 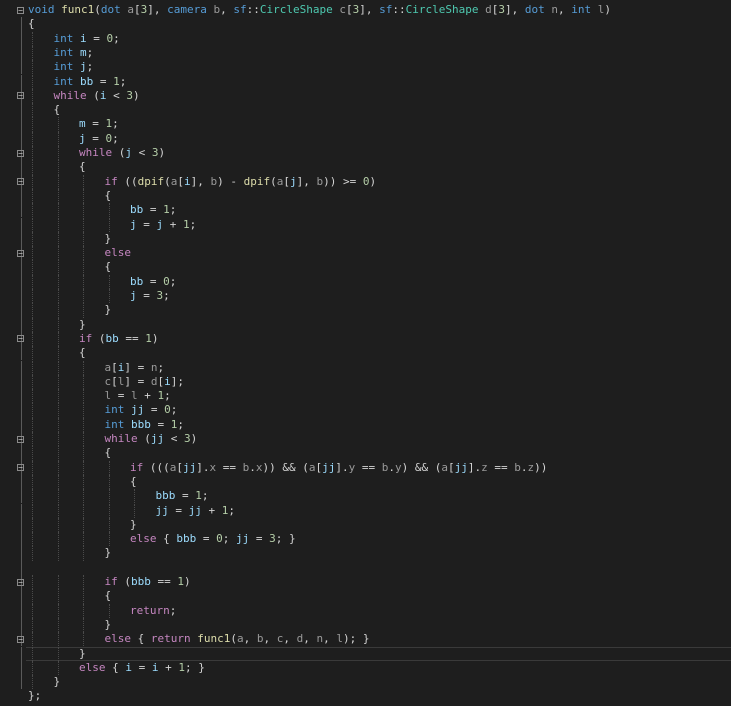 I want to click on code-line: a[i] = n;, so click(x=365, y=368).